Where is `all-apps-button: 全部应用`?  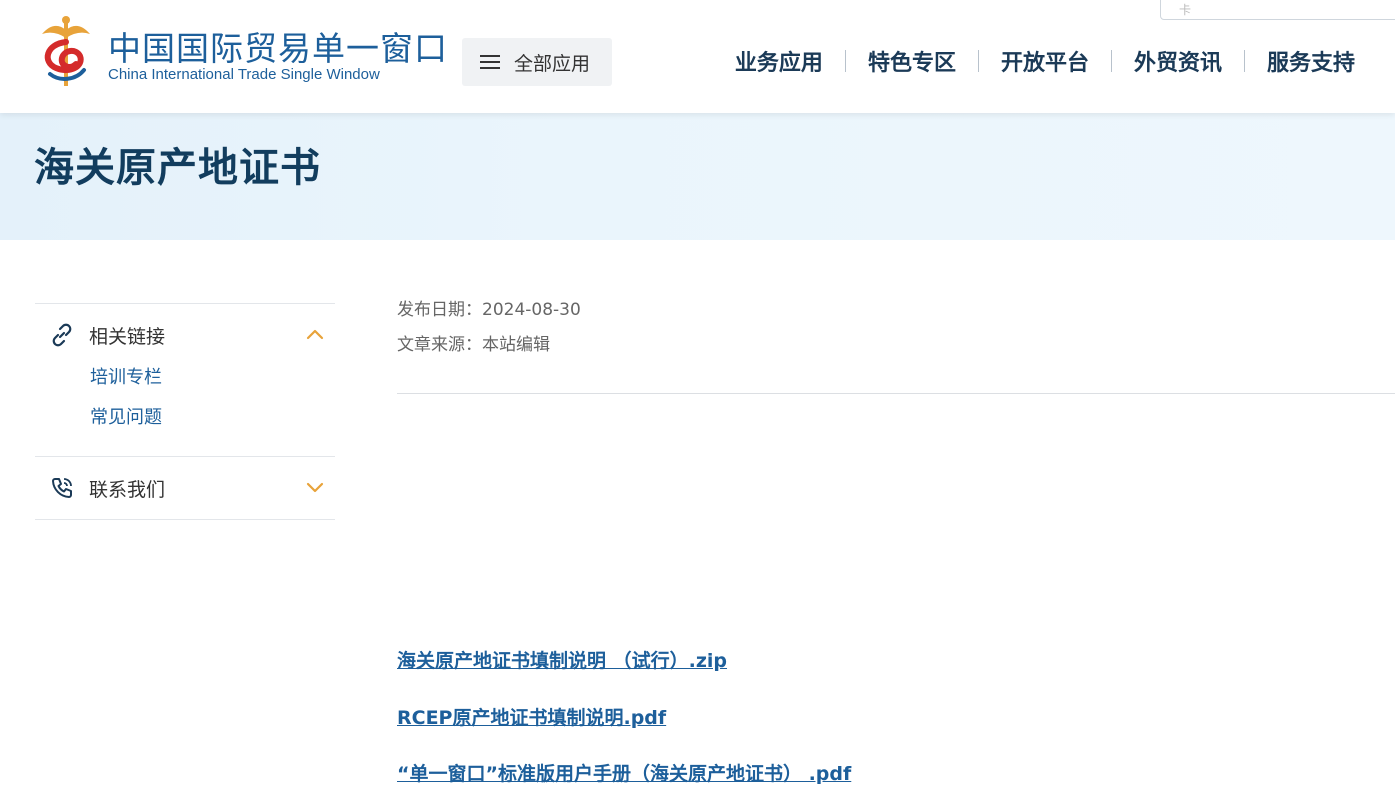
all-apps-button: 全部应用 is located at coordinates (537, 62).